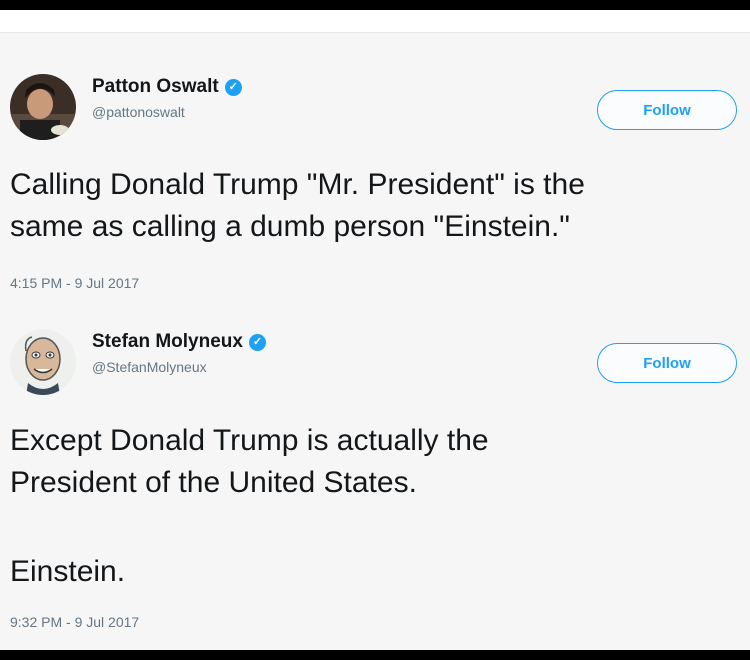 This screenshot has width=750, height=660. Describe the element at coordinates (249, 440) in the screenshot. I see `tweet-text-line: Except Donald Trump is actually the` at that location.